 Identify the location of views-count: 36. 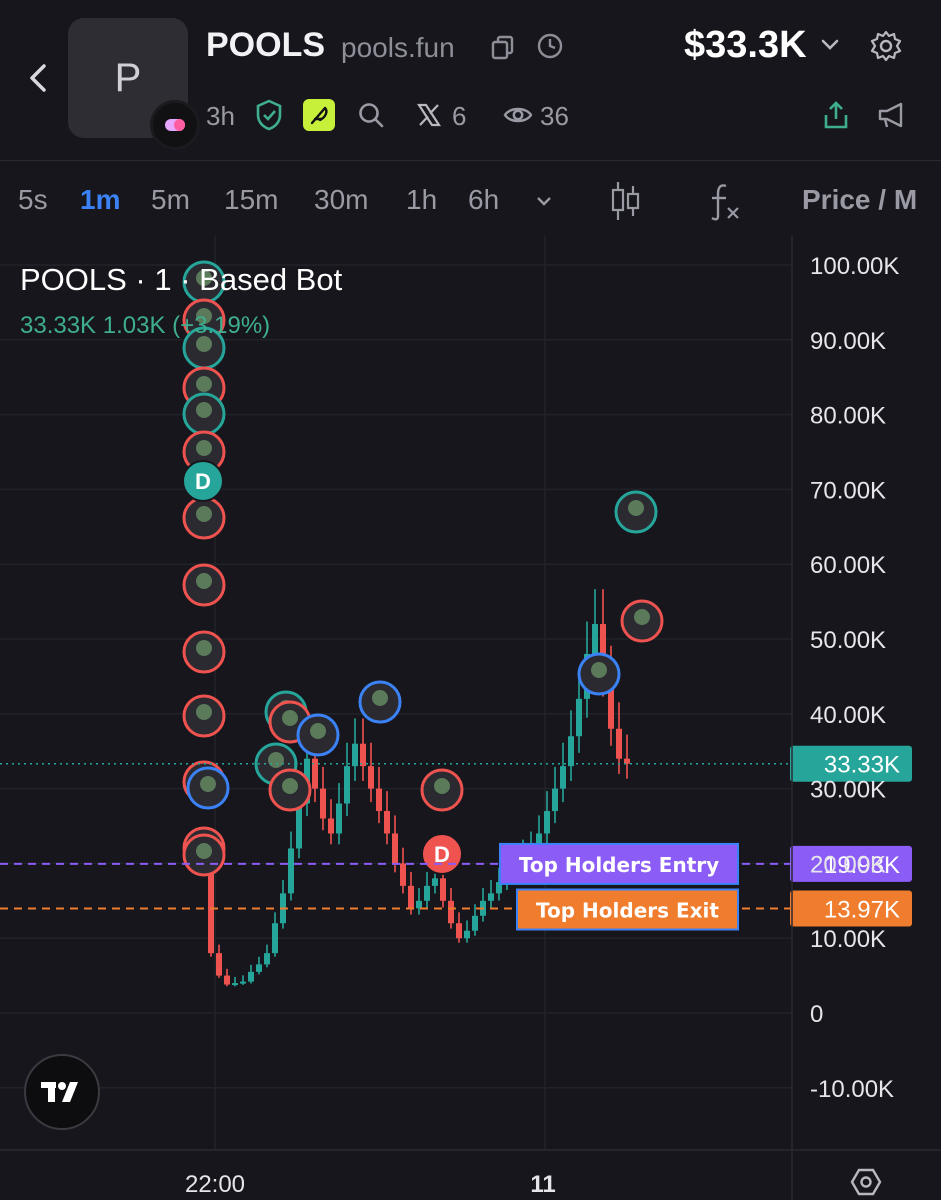
(554, 116).